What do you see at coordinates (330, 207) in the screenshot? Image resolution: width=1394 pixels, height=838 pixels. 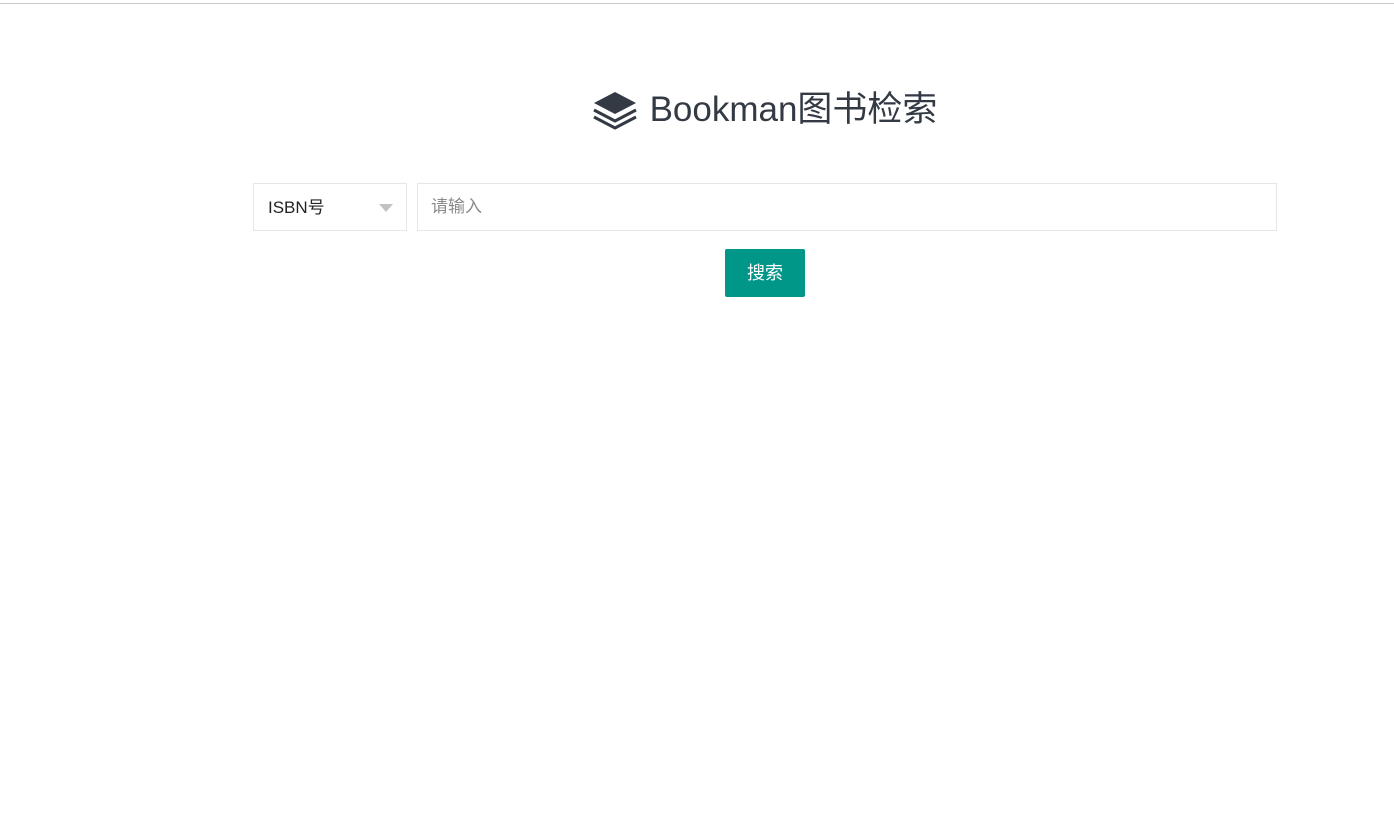 I see `search-type-select: ISBN号` at bounding box center [330, 207].